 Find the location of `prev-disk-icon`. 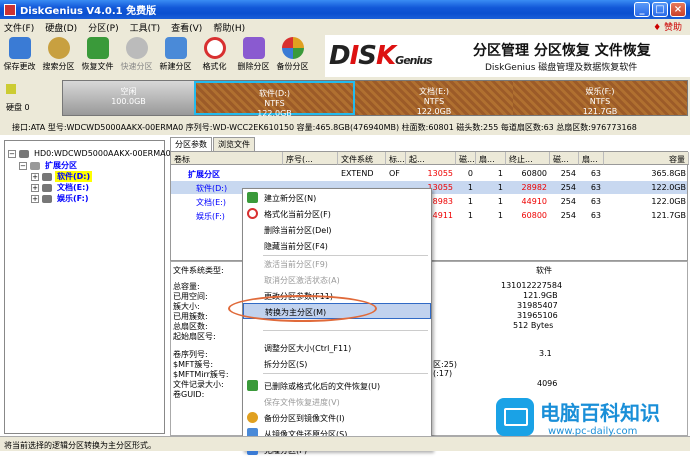

prev-disk-icon is located at coordinates (11, 89).